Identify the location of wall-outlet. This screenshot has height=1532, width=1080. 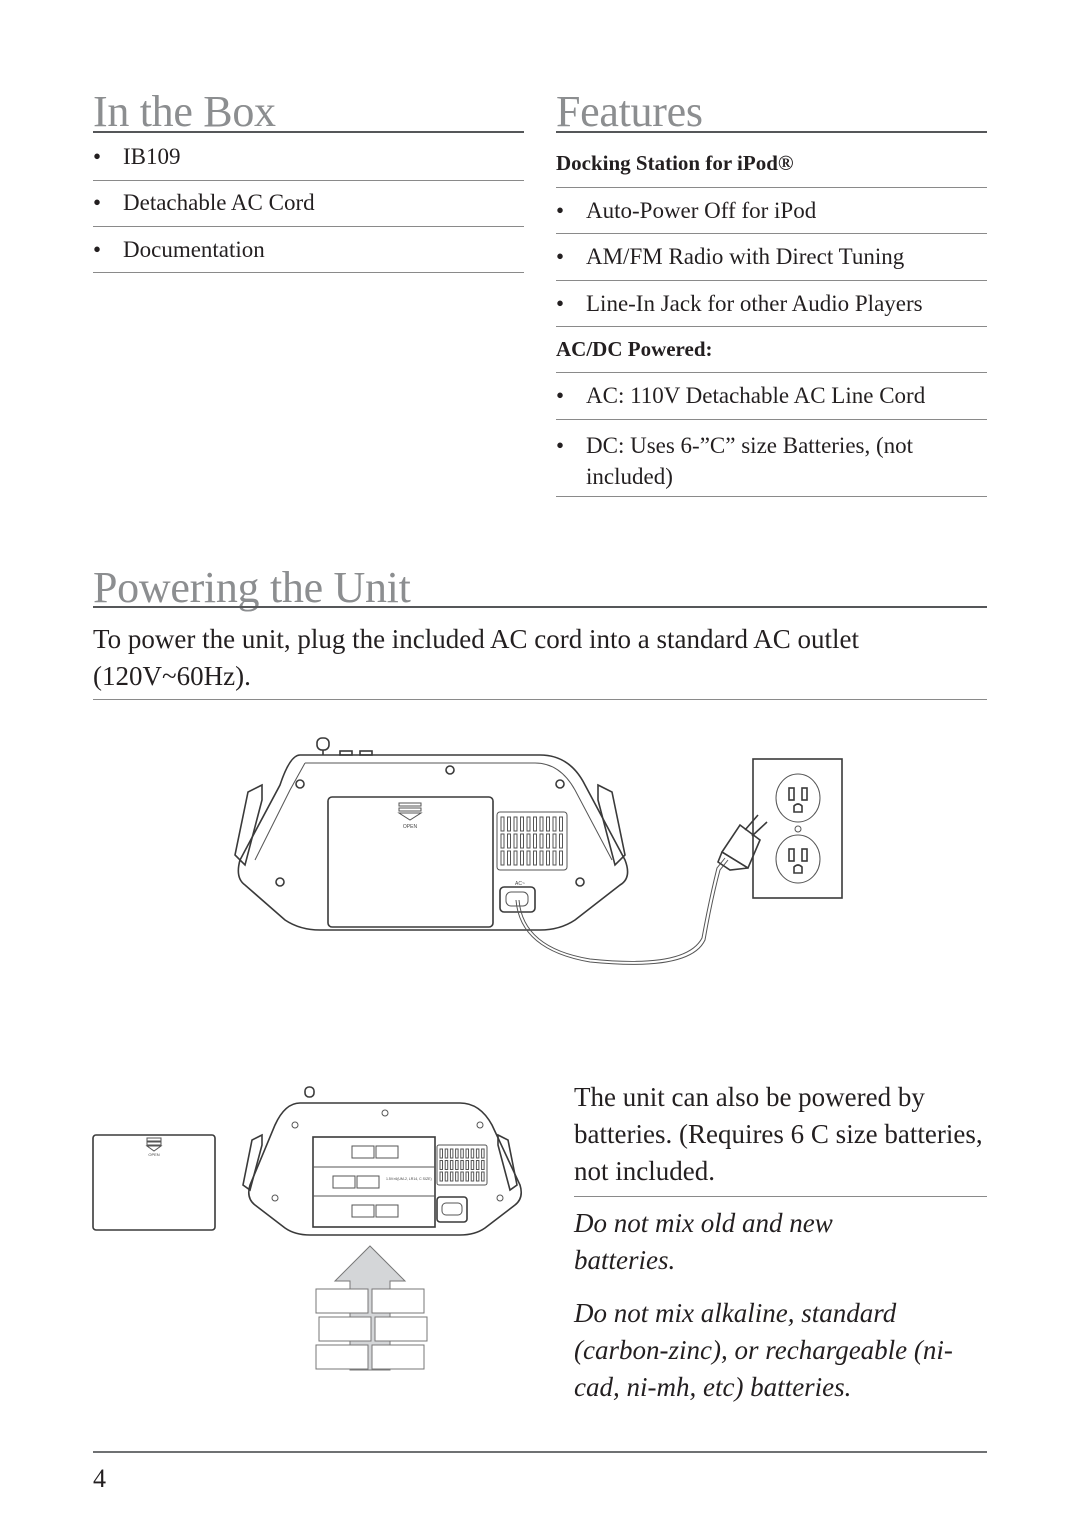
(797, 828).